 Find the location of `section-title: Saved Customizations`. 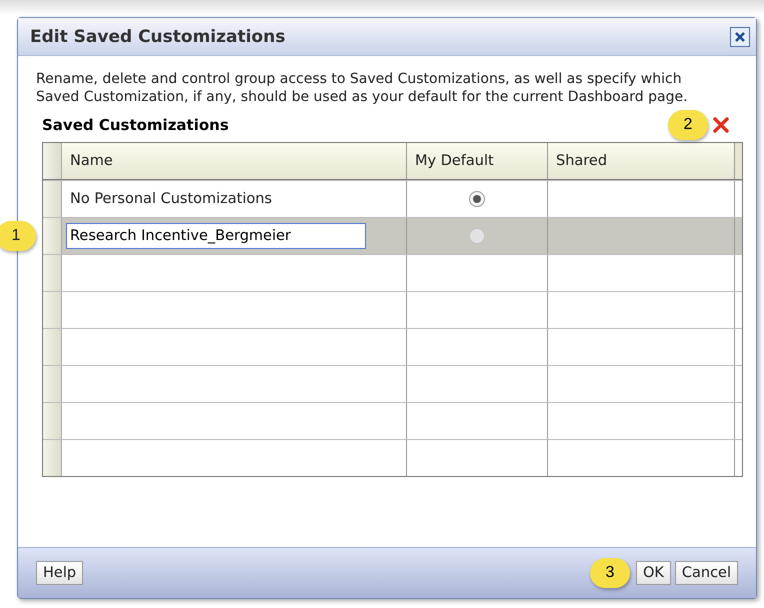

section-title: Saved Customizations is located at coordinates (135, 125).